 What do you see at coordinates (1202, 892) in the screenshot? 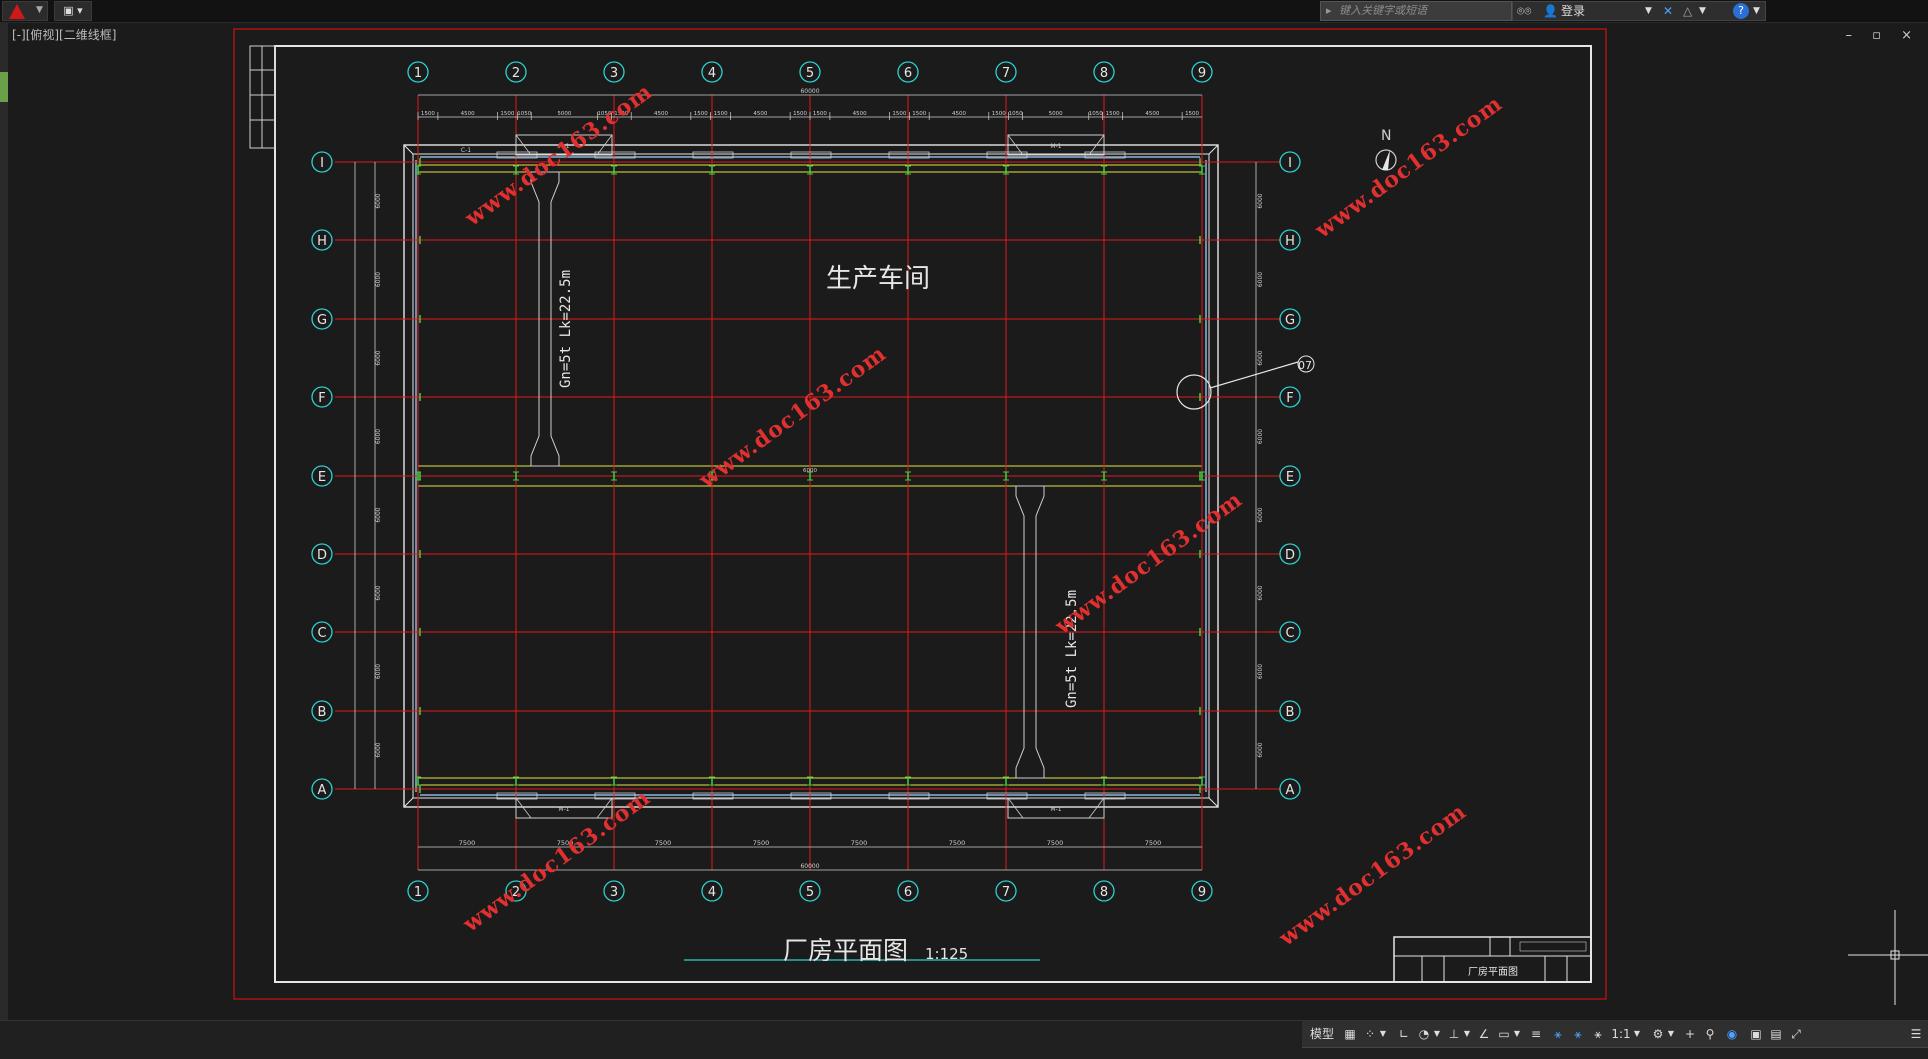
I see `column-axis-label: 9` at bounding box center [1202, 892].